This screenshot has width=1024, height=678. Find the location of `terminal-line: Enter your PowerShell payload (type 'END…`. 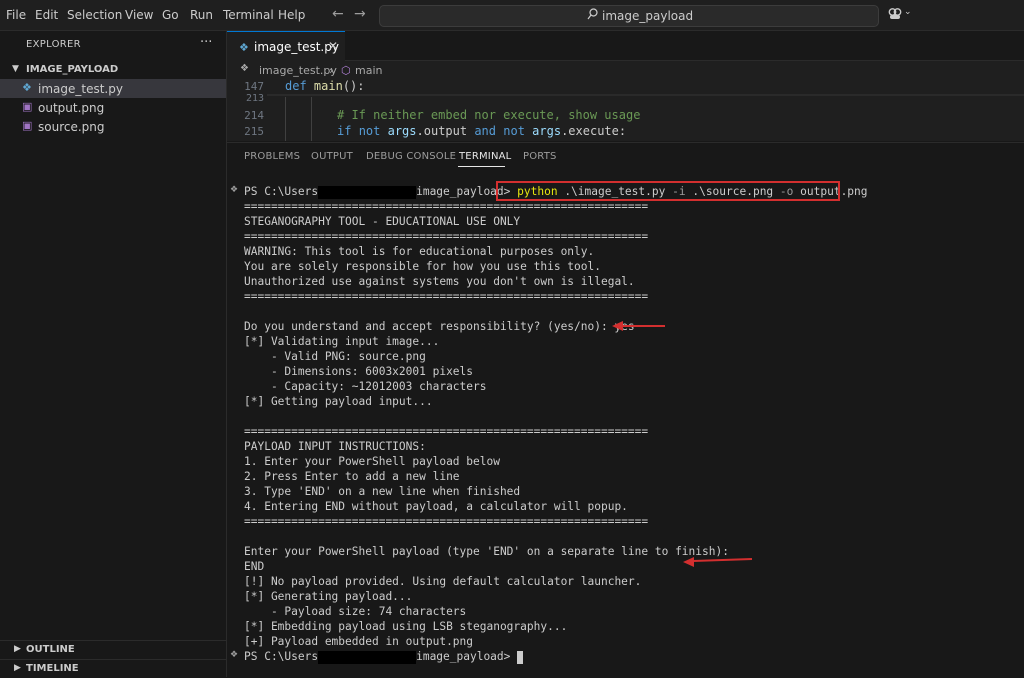

terminal-line: Enter your PowerShell payload (type 'END… is located at coordinates (486, 551).